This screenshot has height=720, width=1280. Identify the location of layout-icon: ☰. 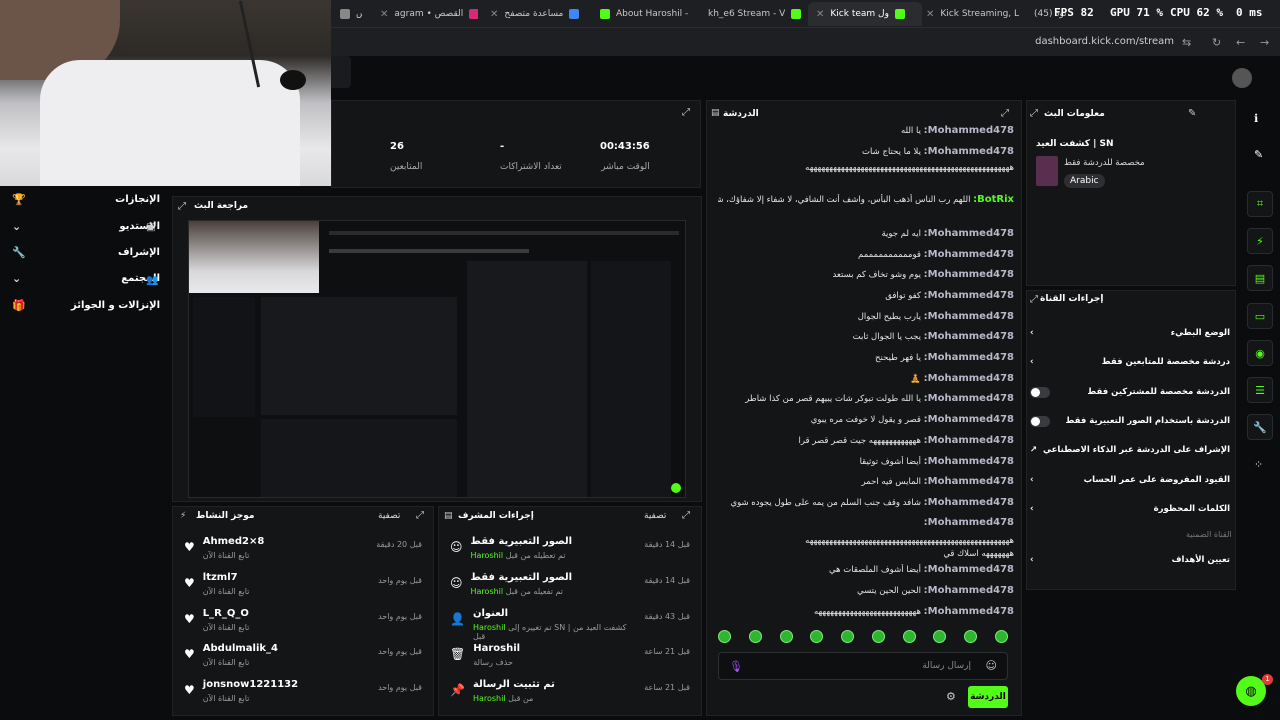
(1260, 390).